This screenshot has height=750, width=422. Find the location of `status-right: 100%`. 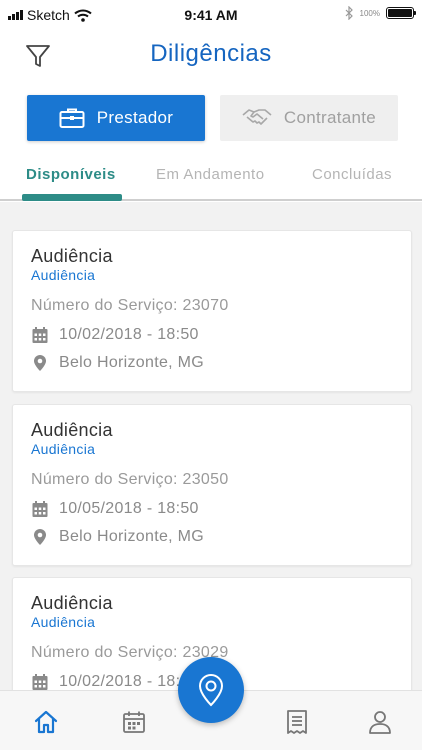

status-right: 100% is located at coordinates (380, 13).